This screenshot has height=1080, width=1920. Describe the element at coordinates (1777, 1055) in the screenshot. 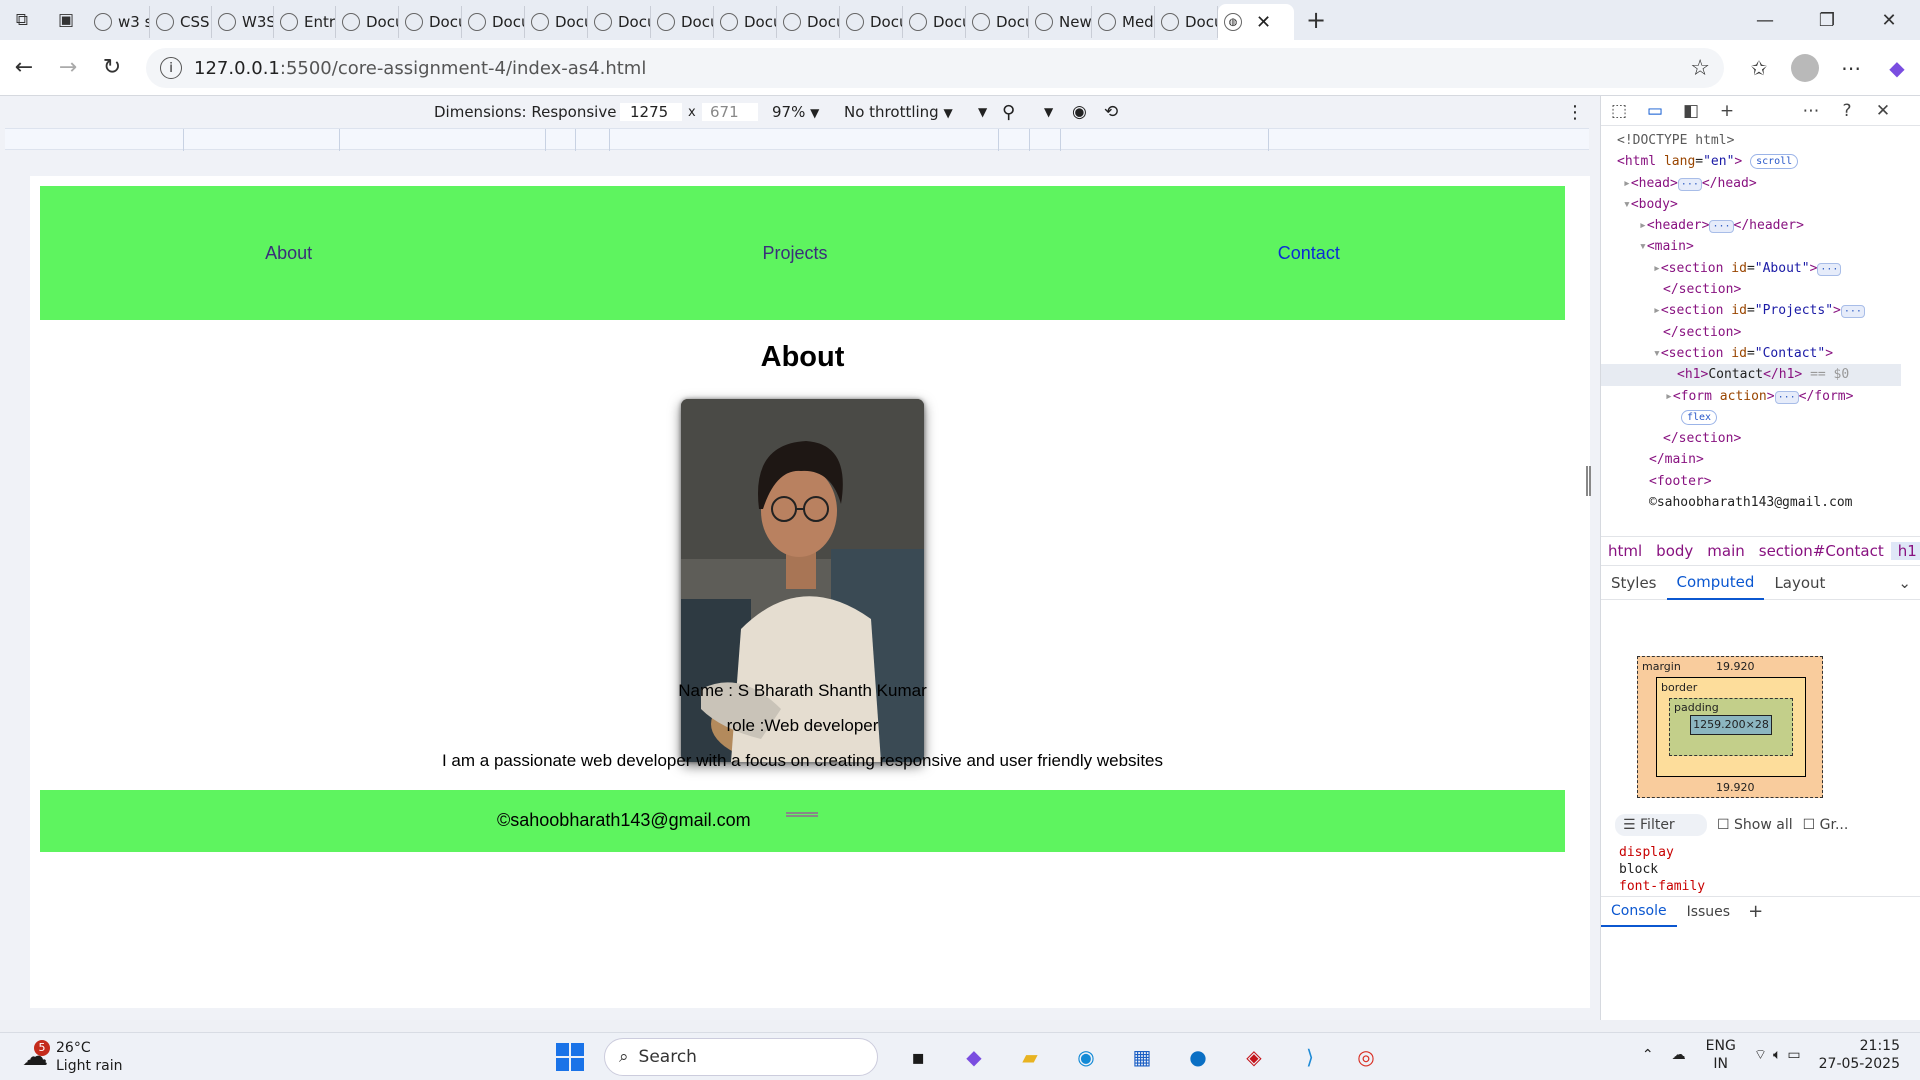

I see `volume-icon: 🔈︎` at that location.